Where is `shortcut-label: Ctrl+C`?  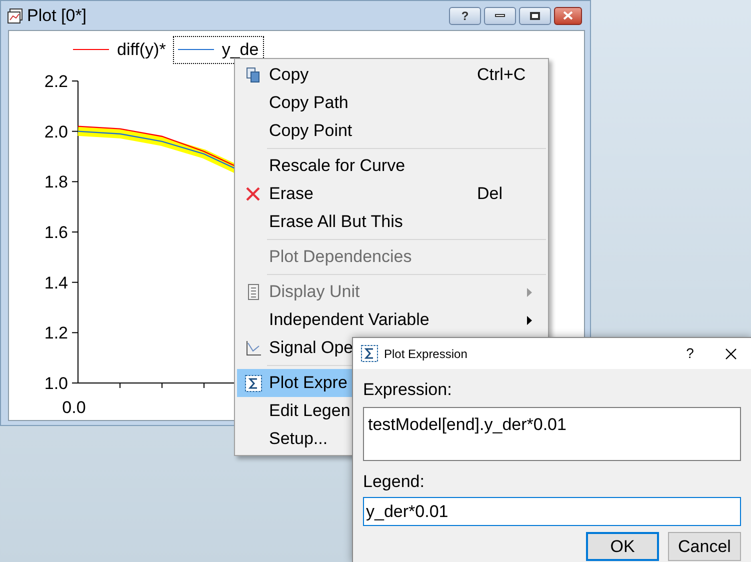 shortcut-label: Ctrl+C is located at coordinates (501, 75).